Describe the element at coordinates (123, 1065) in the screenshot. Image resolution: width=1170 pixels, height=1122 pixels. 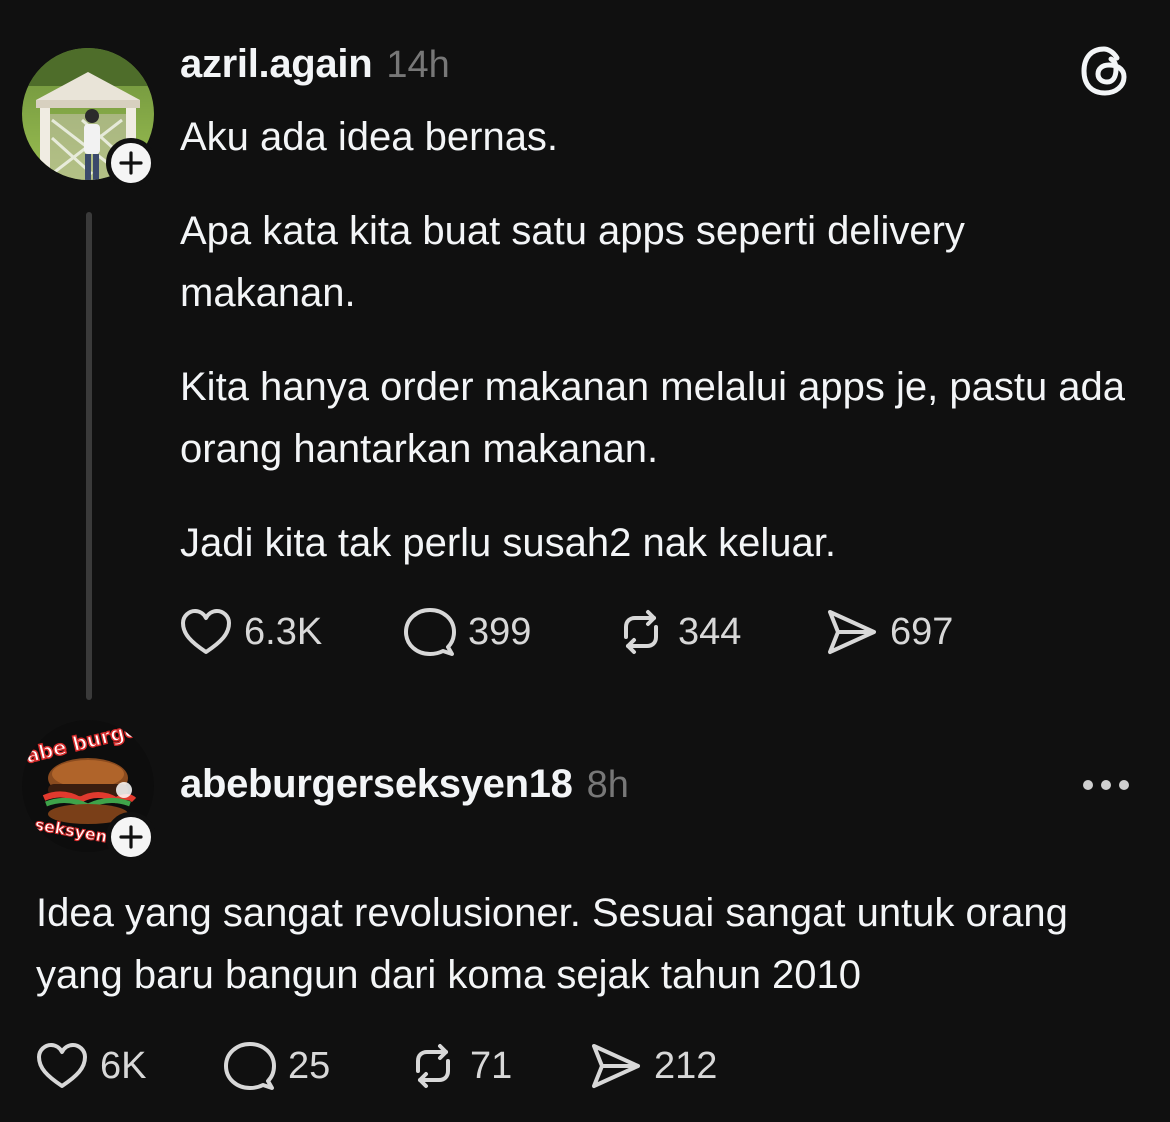
I see `like-count: 6K` at that location.